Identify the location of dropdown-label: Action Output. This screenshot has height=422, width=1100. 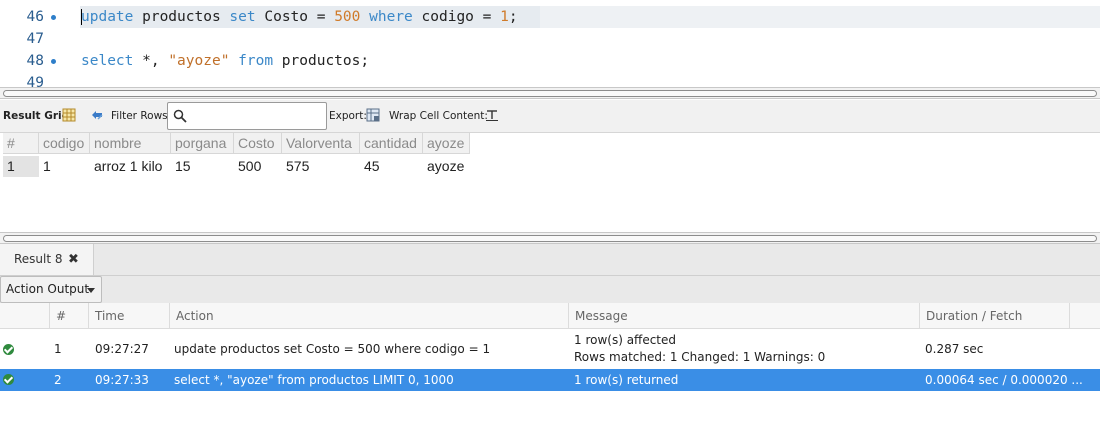
(48, 289).